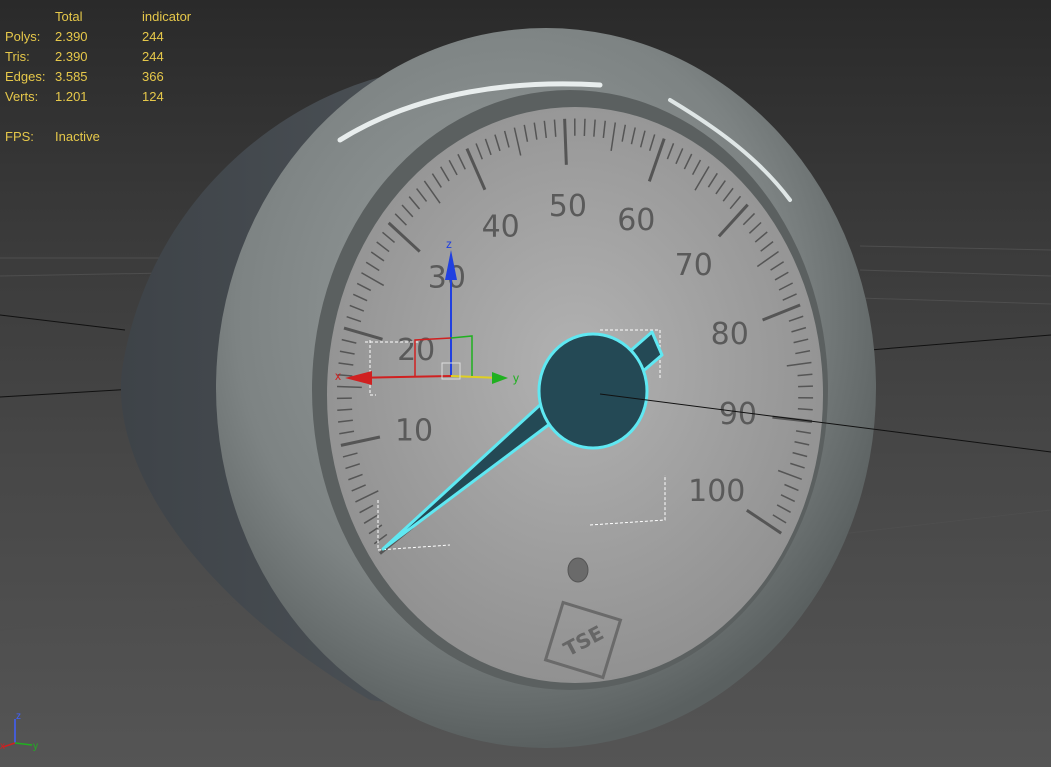 Image resolution: width=1051 pixels, height=767 pixels. Describe the element at coordinates (153, 36) in the screenshot. I see `stats-selected-polys: 244` at that location.